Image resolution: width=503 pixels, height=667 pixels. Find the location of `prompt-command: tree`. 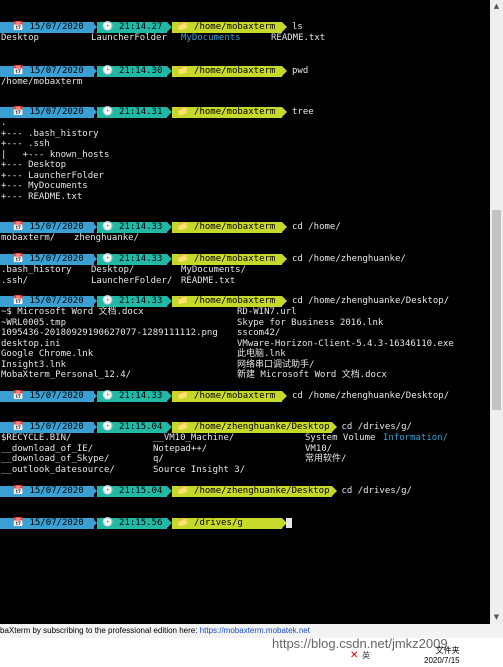

prompt-command: tree is located at coordinates (303, 112).